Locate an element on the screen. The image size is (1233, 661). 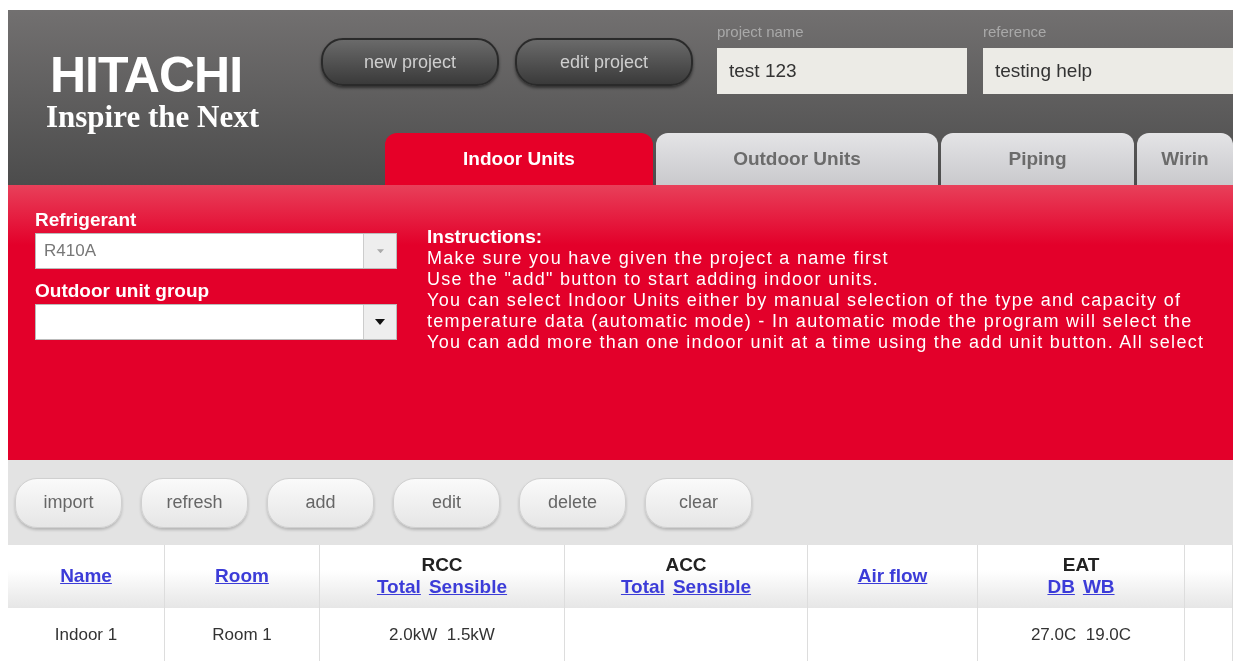
select-label: Outdoor unit group is located at coordinates (123, 291).